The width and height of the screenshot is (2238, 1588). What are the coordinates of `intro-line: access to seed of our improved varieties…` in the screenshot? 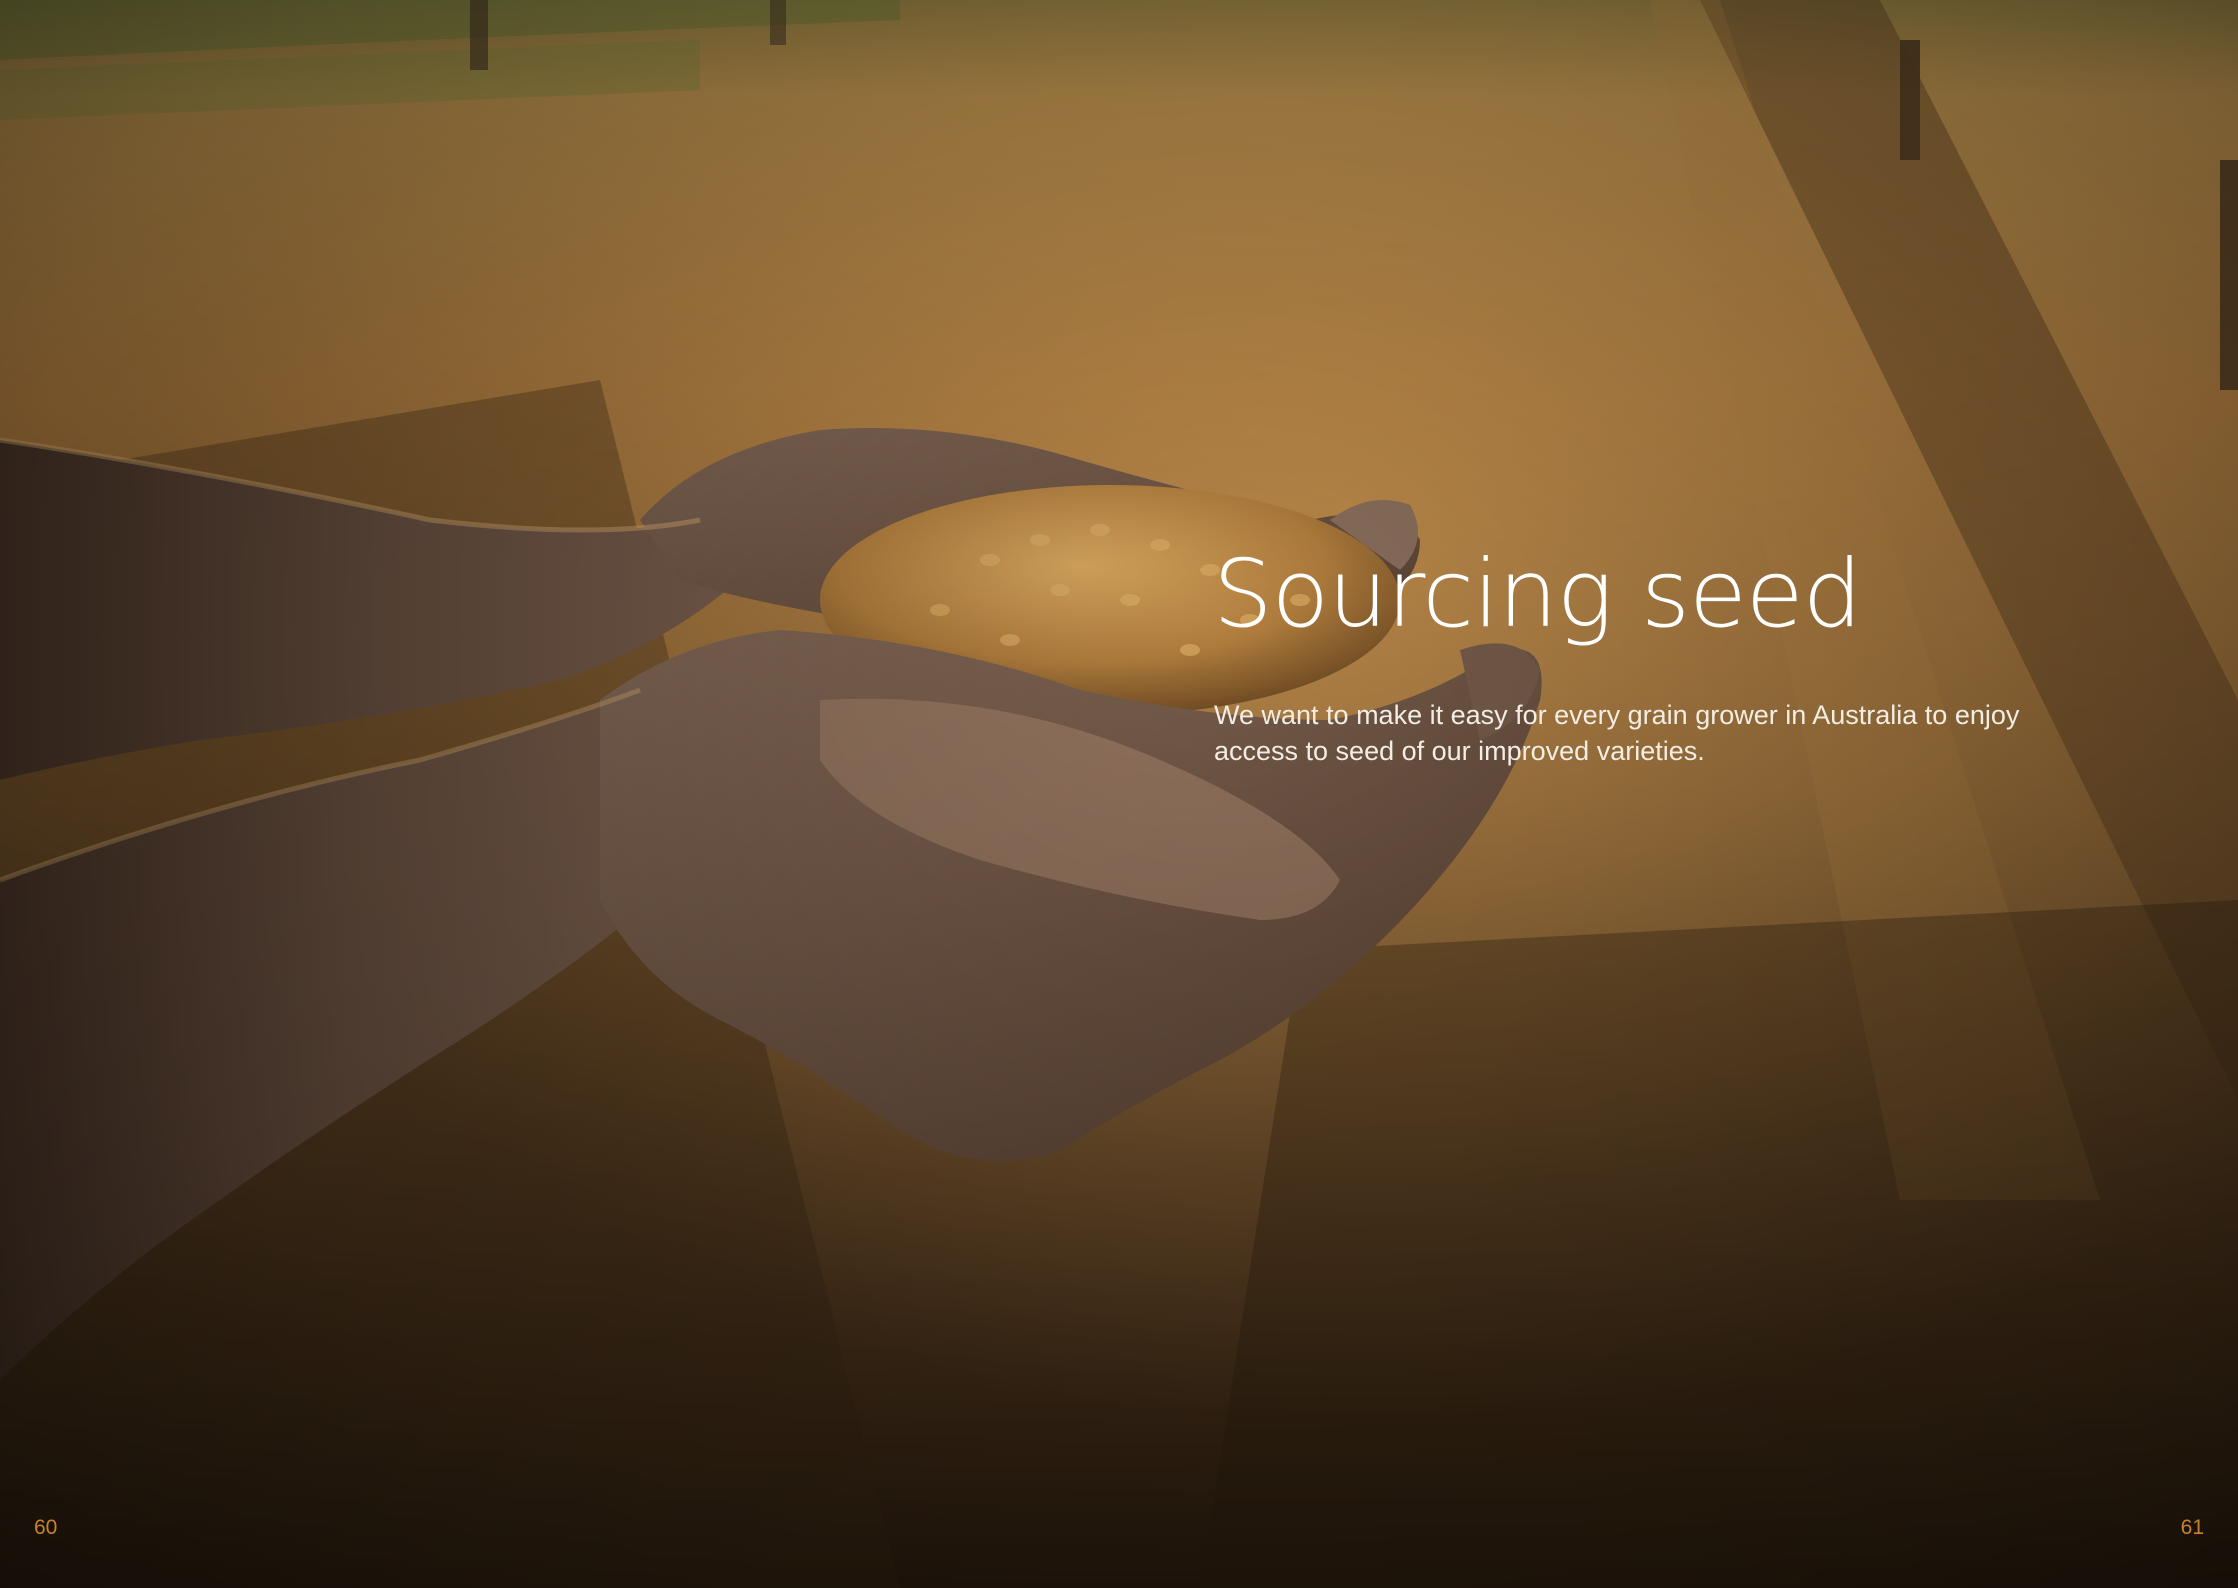 It's located at (1459, 751).